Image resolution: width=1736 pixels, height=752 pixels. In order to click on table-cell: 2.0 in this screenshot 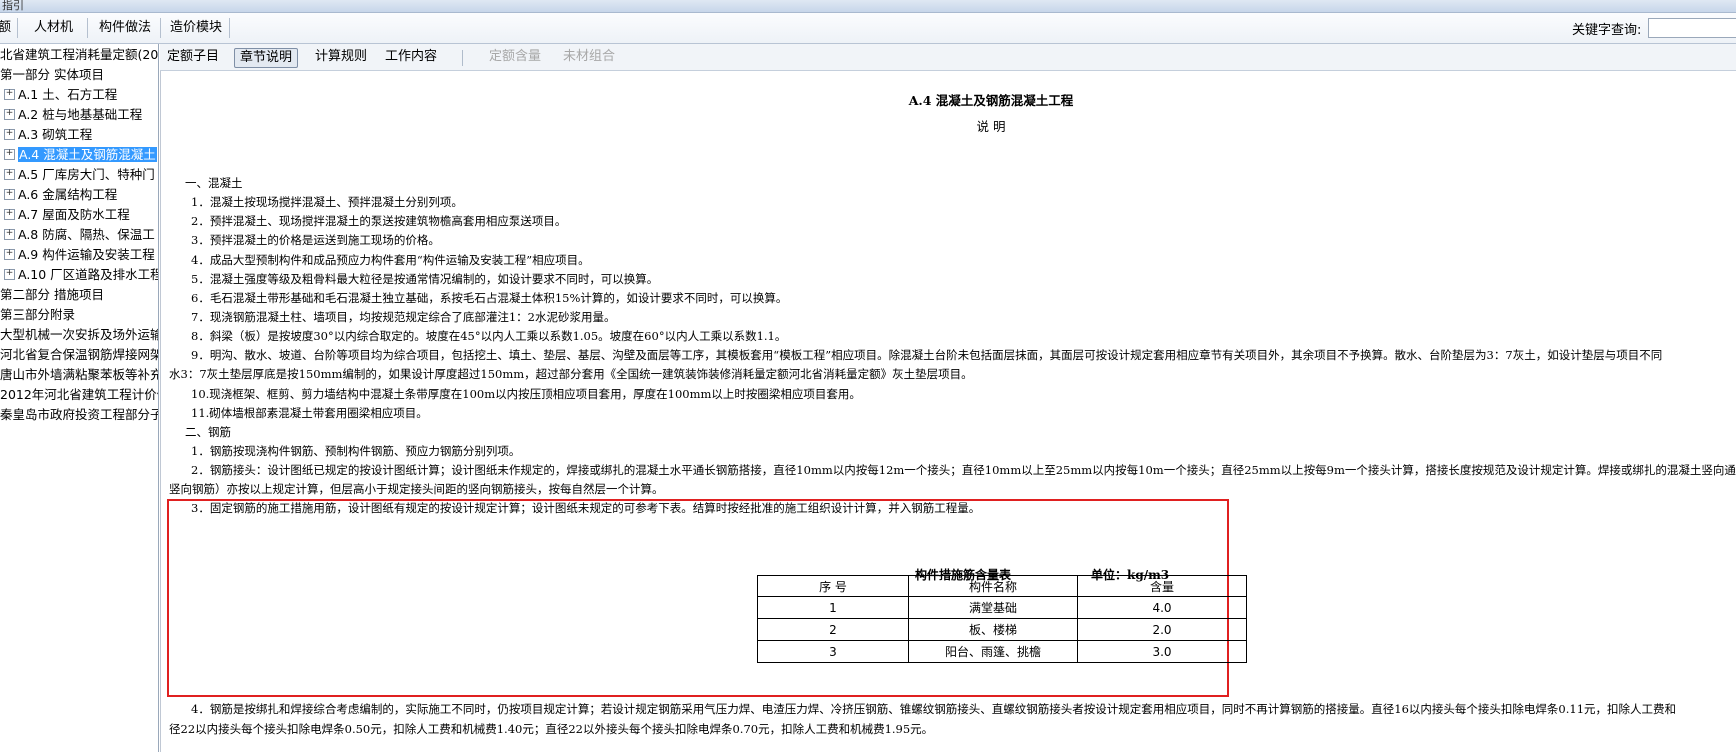, I will do `click(1162, 629)`.